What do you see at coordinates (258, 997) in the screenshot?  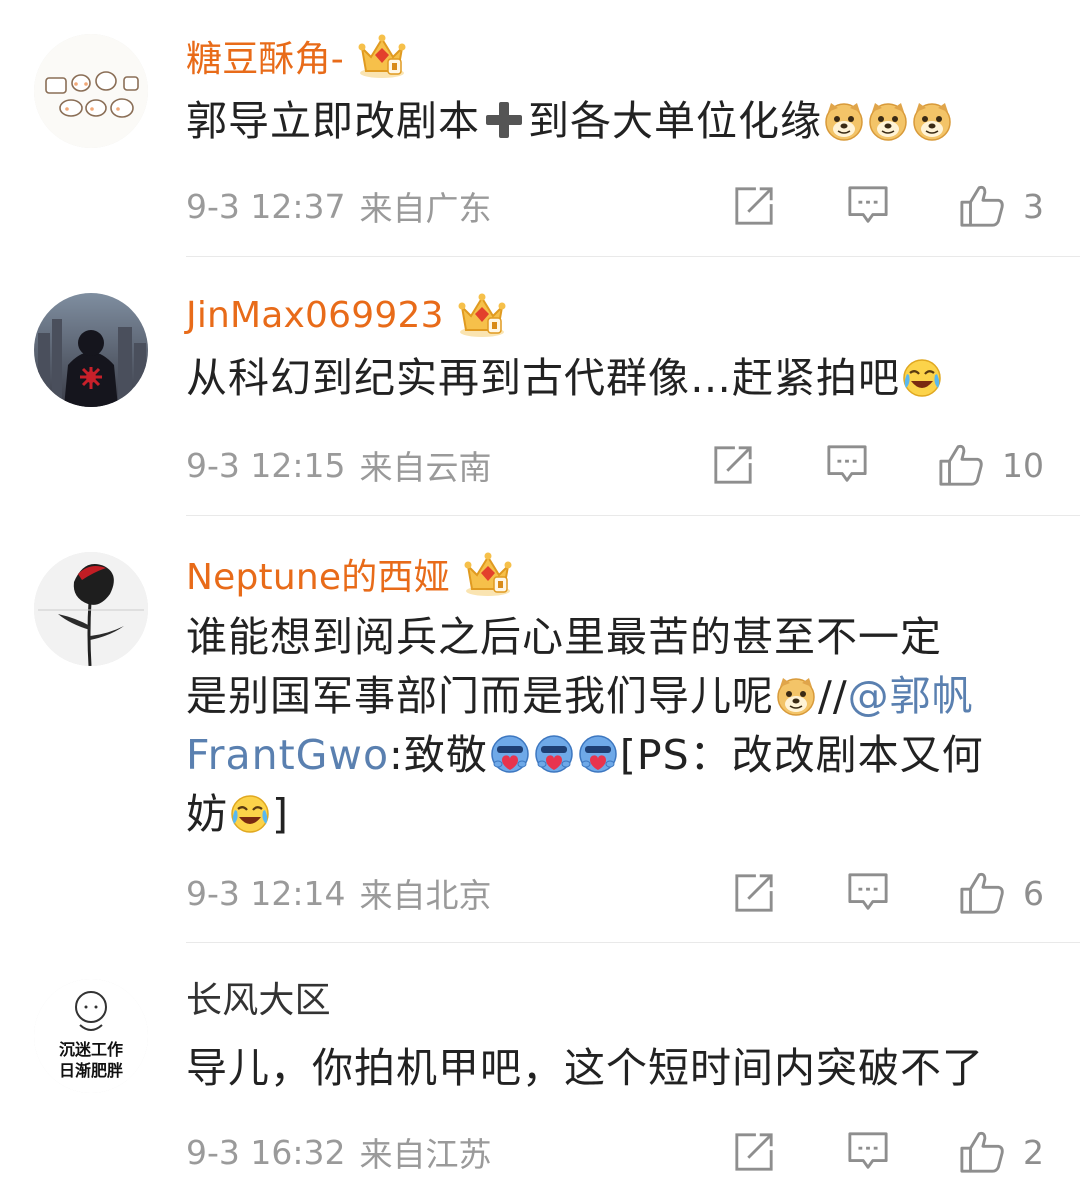 I see `username: 长风大区` at bounding box center [258, 997].